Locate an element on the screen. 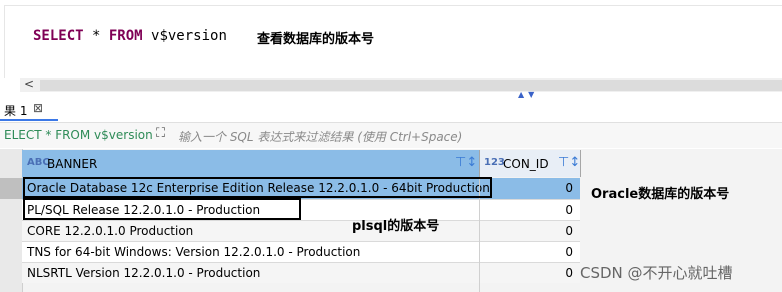 This screenshot has width=782, height=292. highlight-box-plsql is located at coordinates (162, 209).